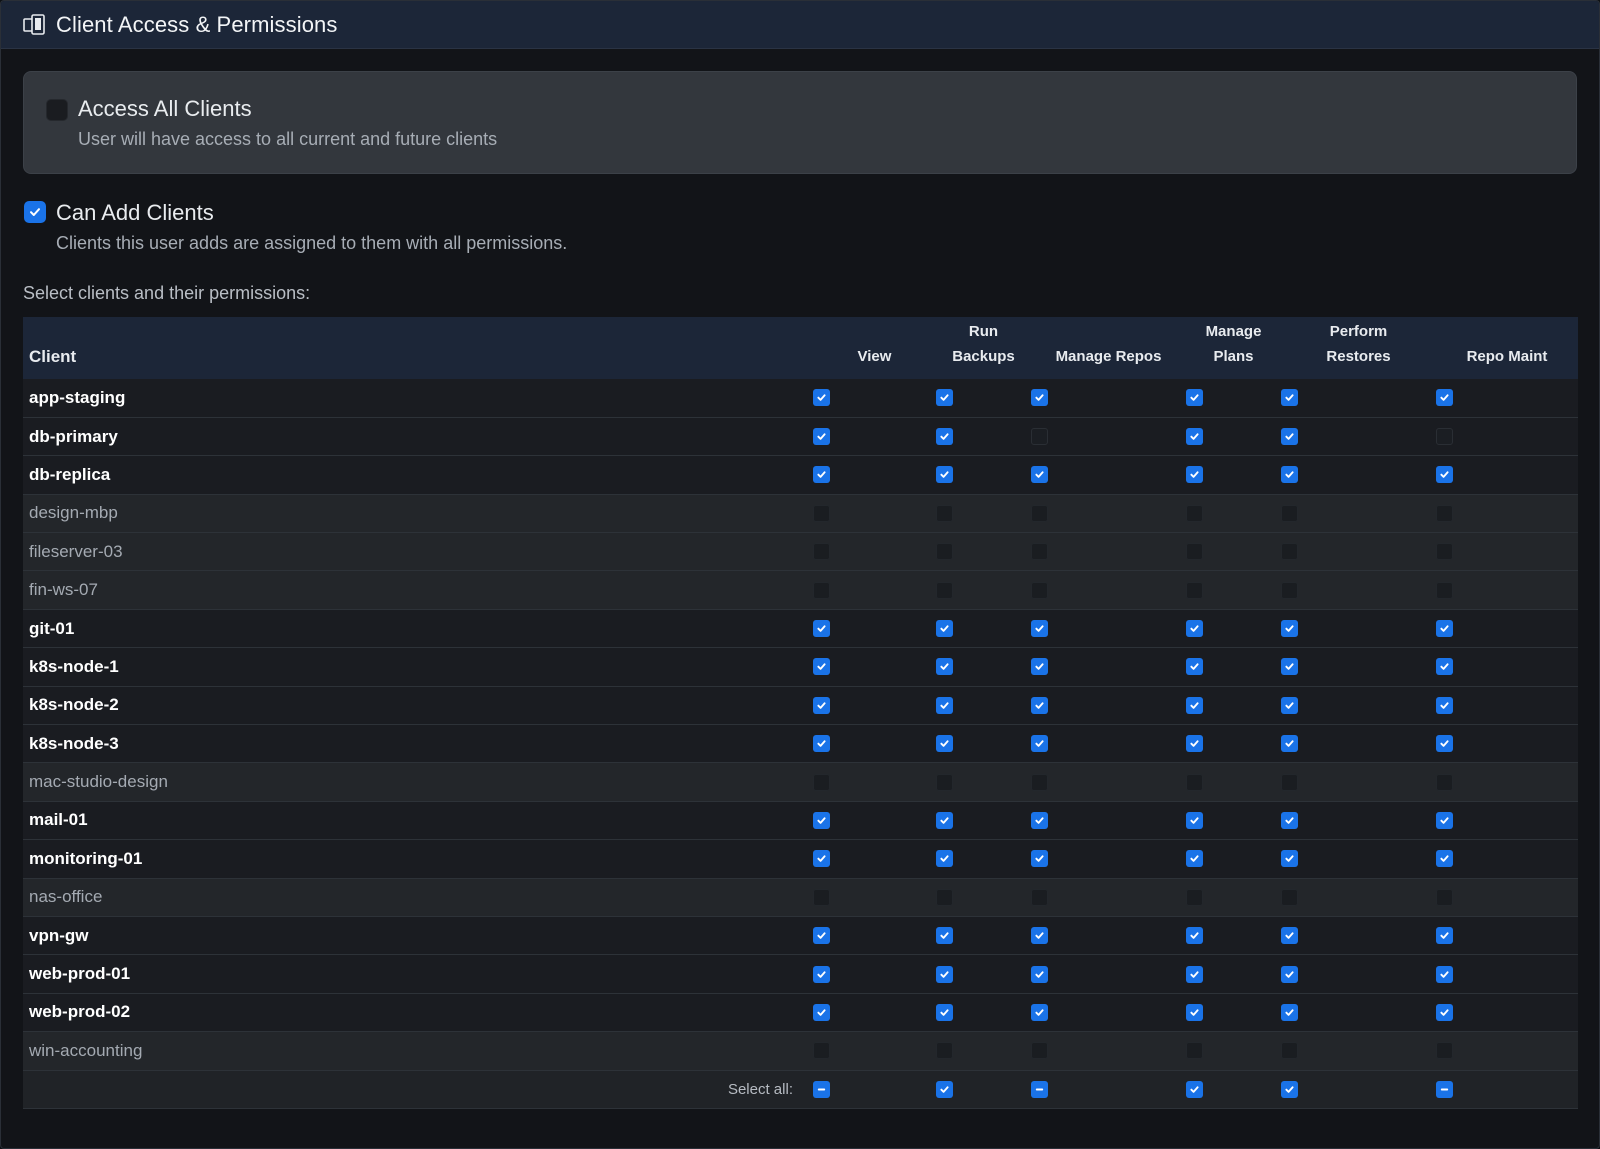 This screenshot has height=1149, width=1600. Describe the element at coordinates (57, 110) in the screenshot. I see `access-all-clients-checkbox` at that location.